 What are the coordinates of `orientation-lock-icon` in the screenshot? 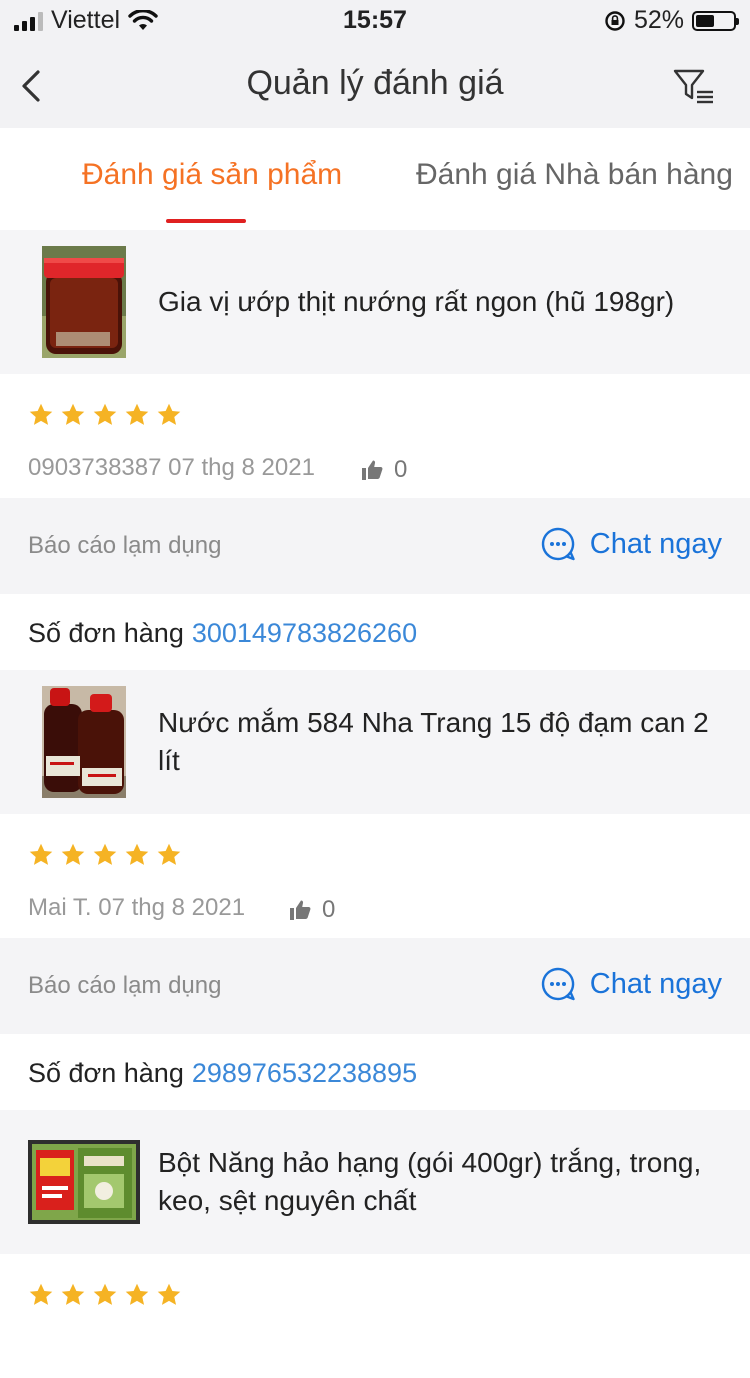 It's located at (615, 20).